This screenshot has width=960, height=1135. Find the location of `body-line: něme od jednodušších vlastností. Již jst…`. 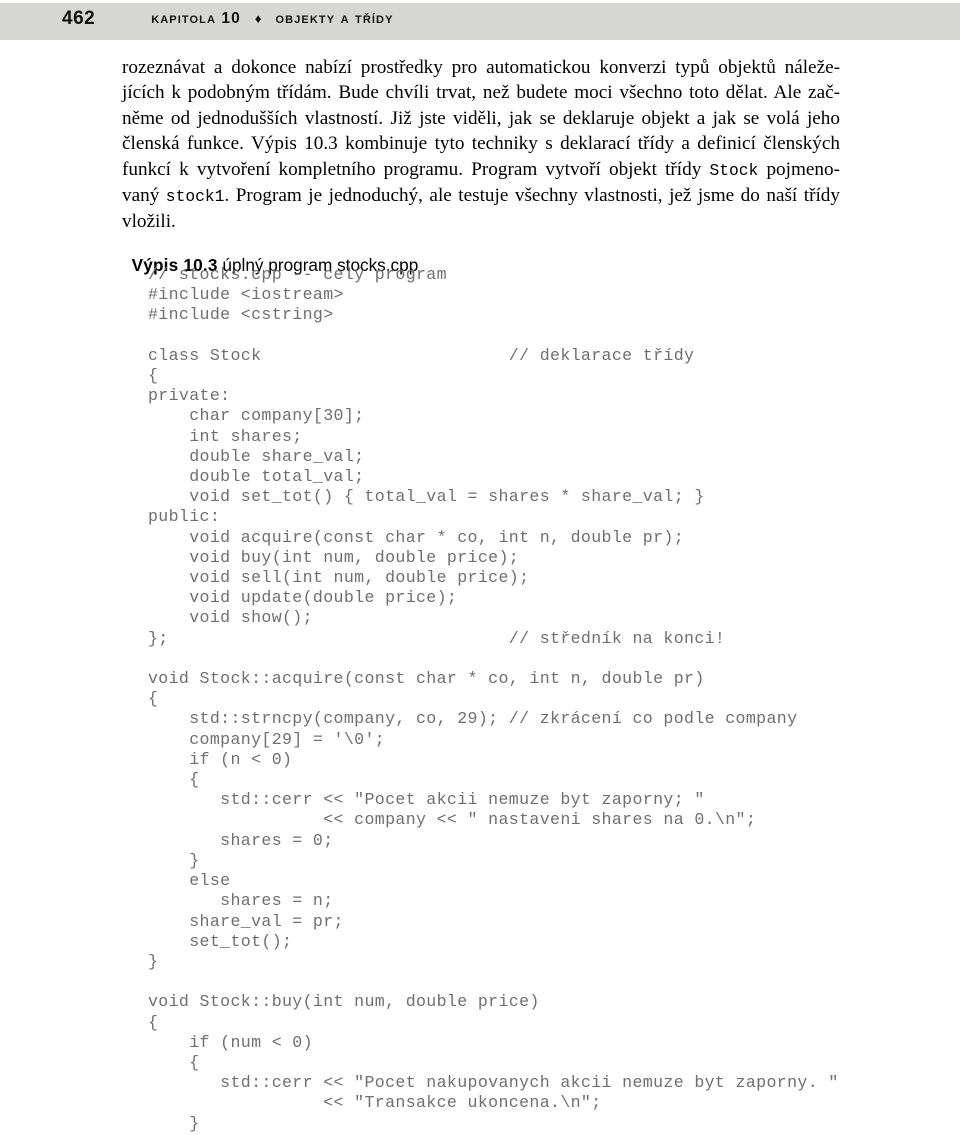

body-line: něme od jednodušších vlastností. Již jst… is located at coordinates (481, 118).